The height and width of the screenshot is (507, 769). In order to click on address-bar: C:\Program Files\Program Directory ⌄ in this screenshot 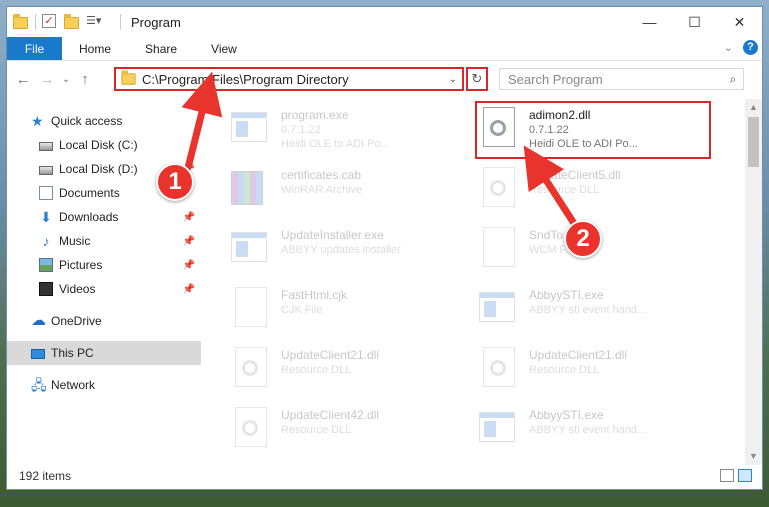, I will do `click(289, 79)`.